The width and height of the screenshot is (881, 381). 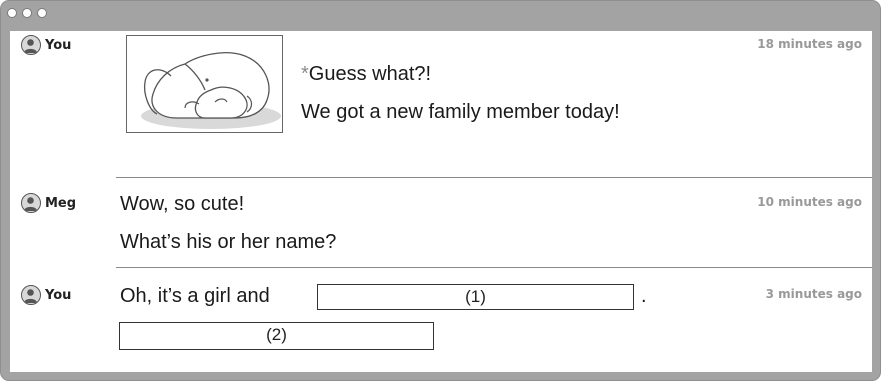 What do you see at coordinates (813, 294) in the screenshot?
I see `message-timestamp: 3 minutes ago` at bounding box center [813, 294].